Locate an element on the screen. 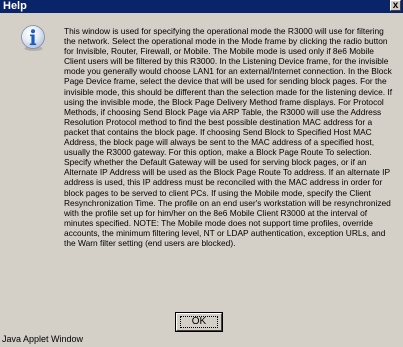  window-title: Help is located at coordinates (15, 6).